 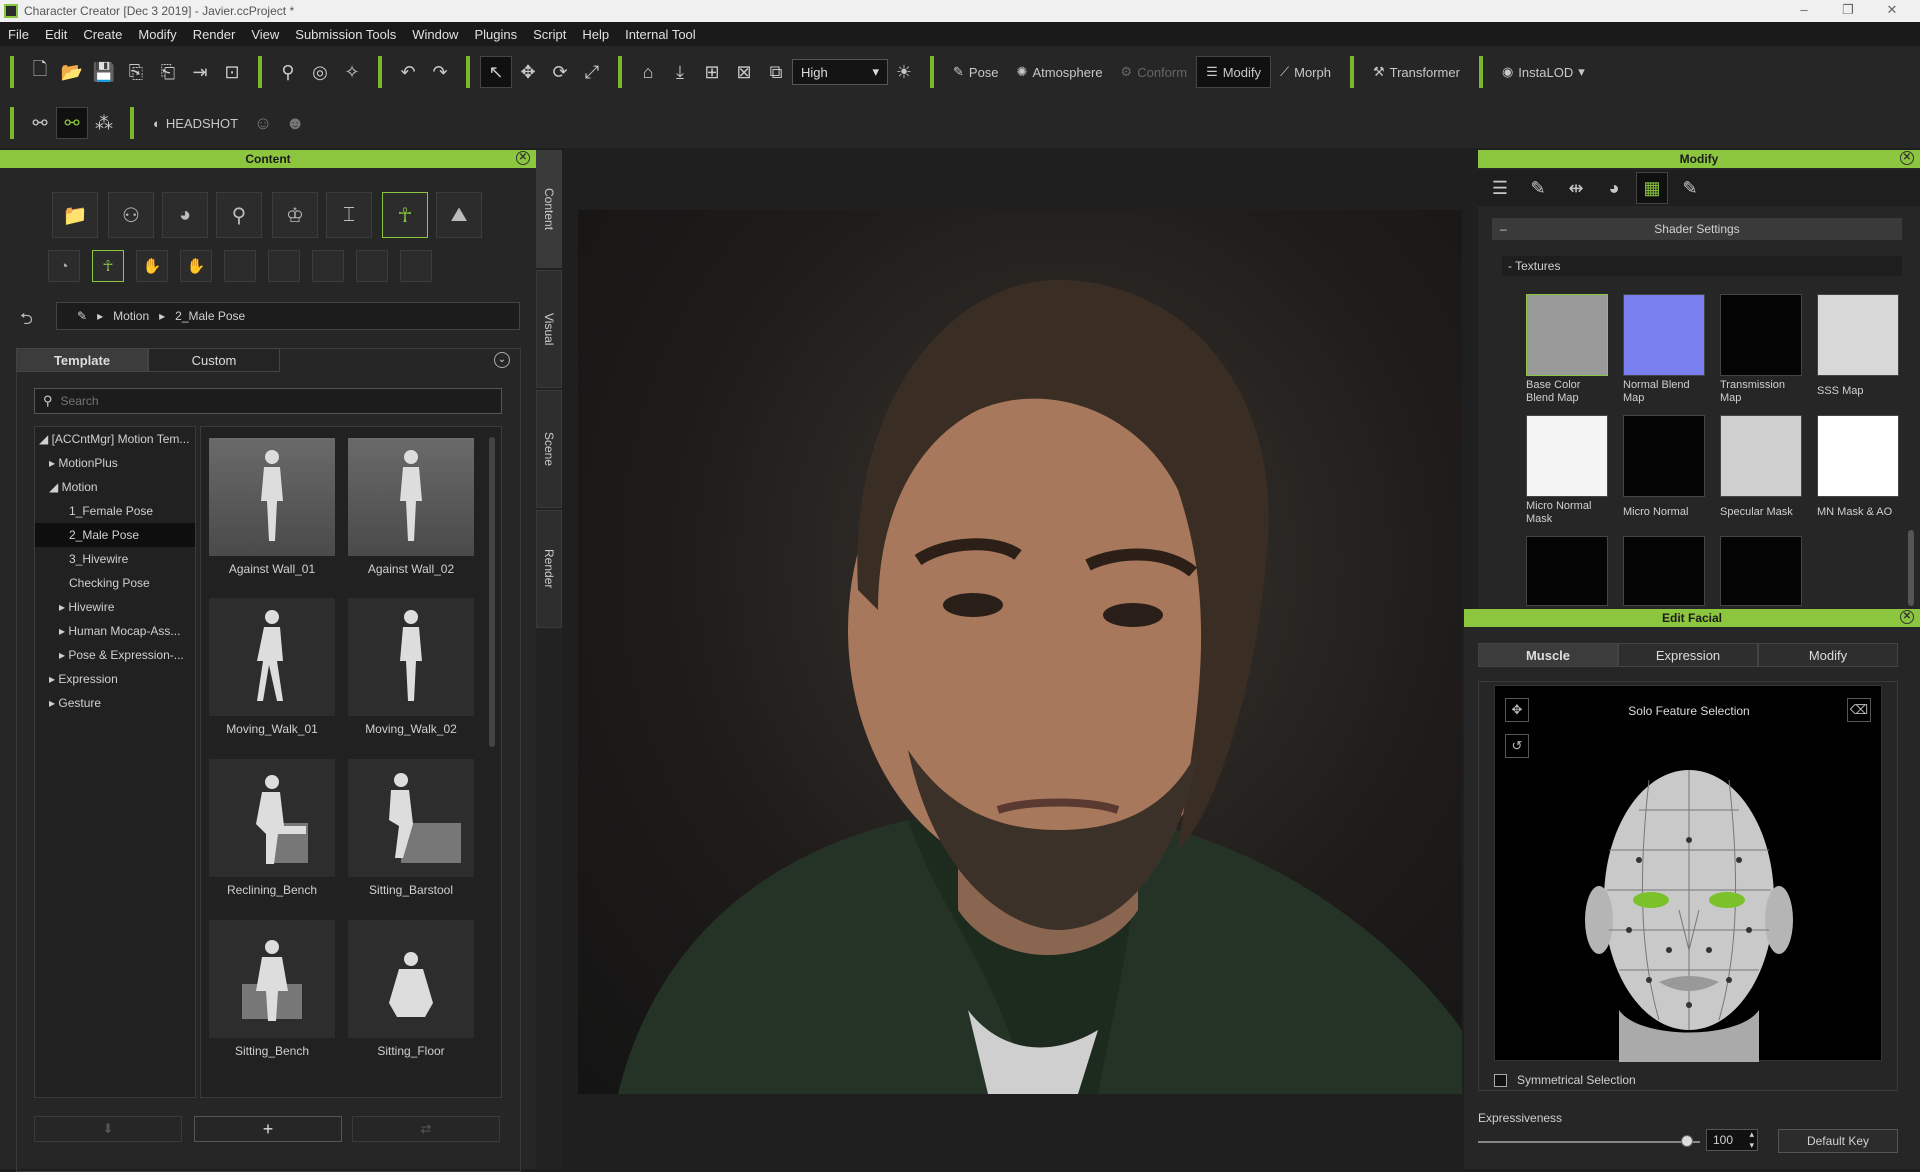 What do you see at coordinates (40, 72) in the screenshot?
I see `new-file-icon: 🗋` at bounding box center [40, 72].